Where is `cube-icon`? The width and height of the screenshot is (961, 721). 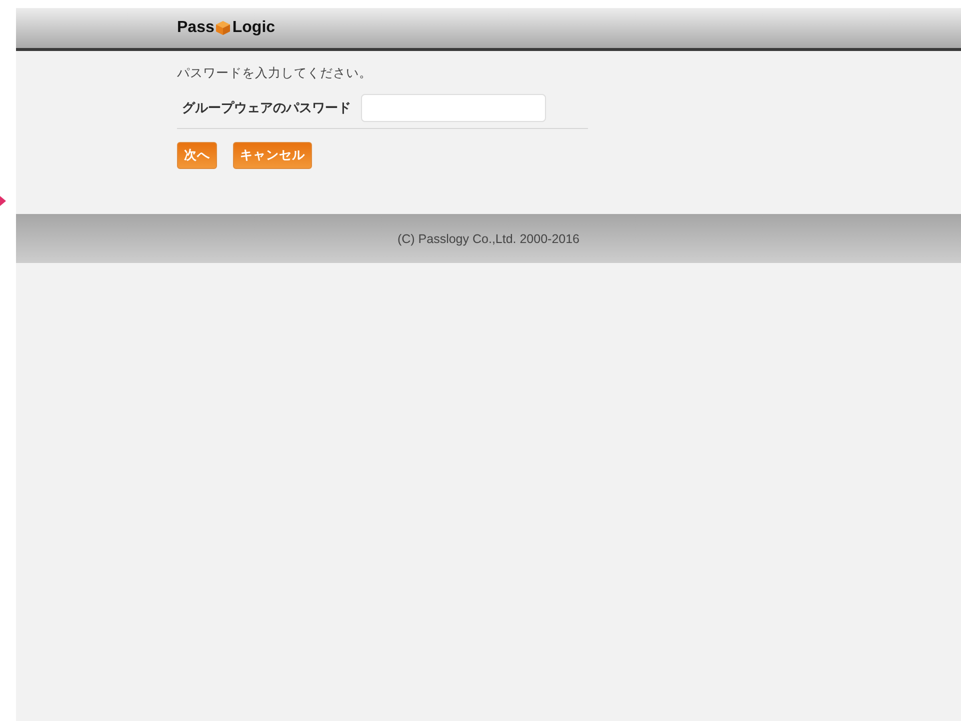 cube-icon is located at coordinates (223, 28).